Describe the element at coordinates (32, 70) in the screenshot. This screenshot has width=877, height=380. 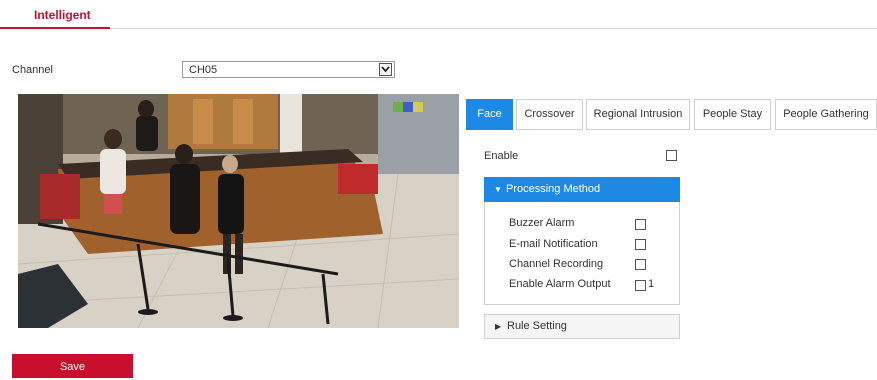
I see `channel-label: Channel` at that location.